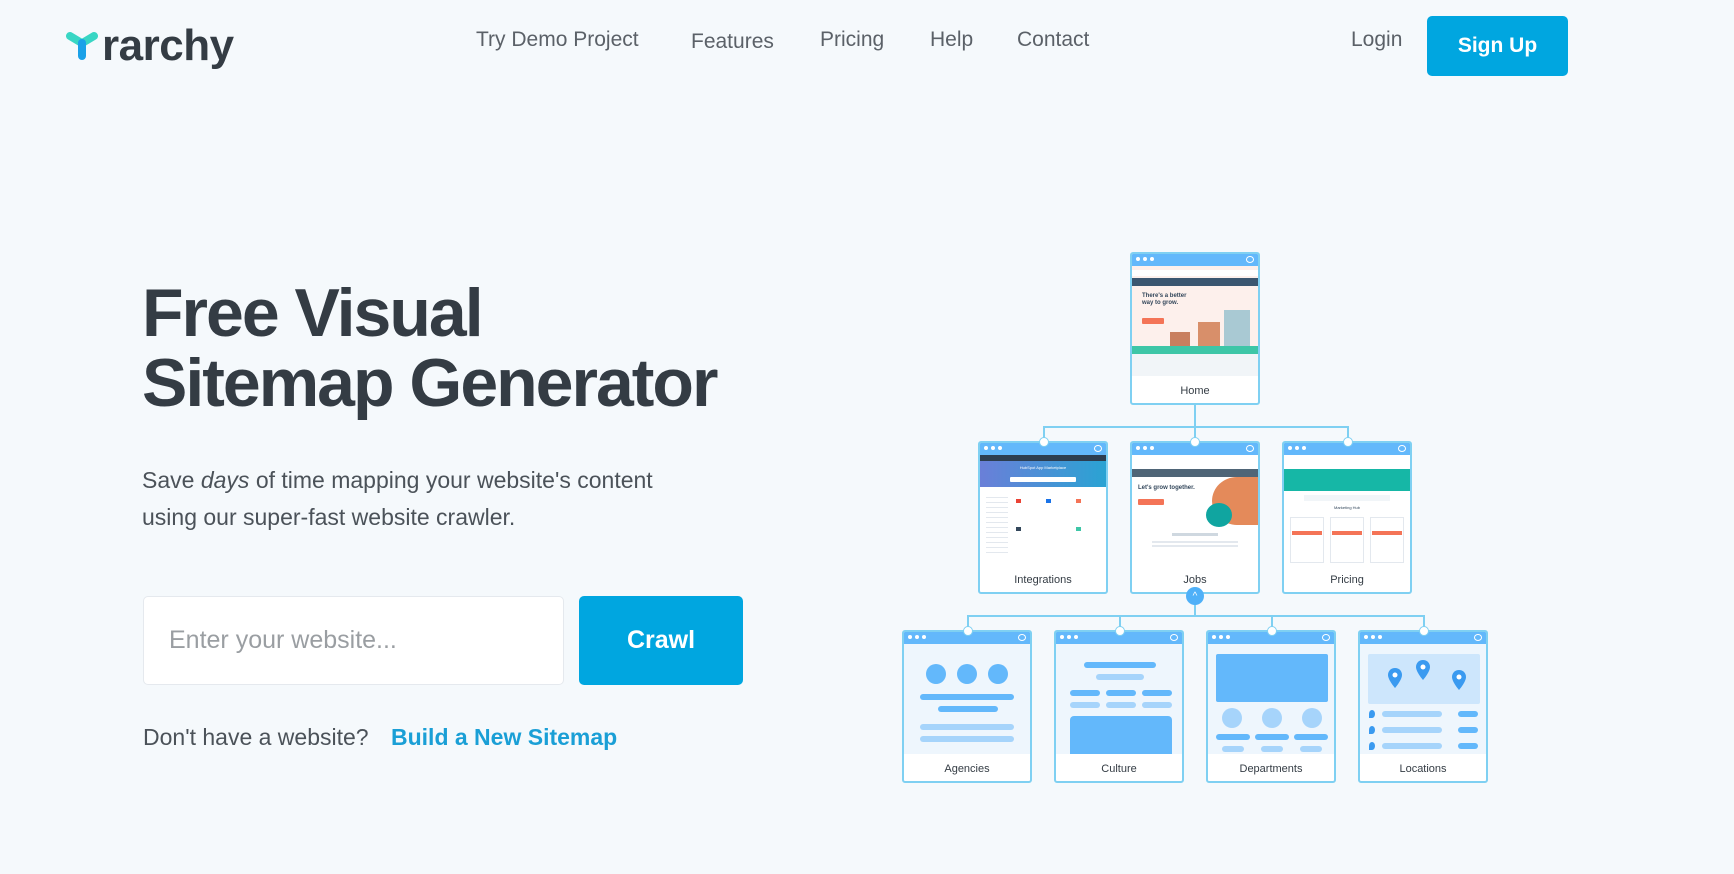 The height and width of the screenshot is (874, 1734). Describe the element at coordinates (557, 40) in the screenshot. I see `nav-try-demo-project: Try Demo Project` at that location.